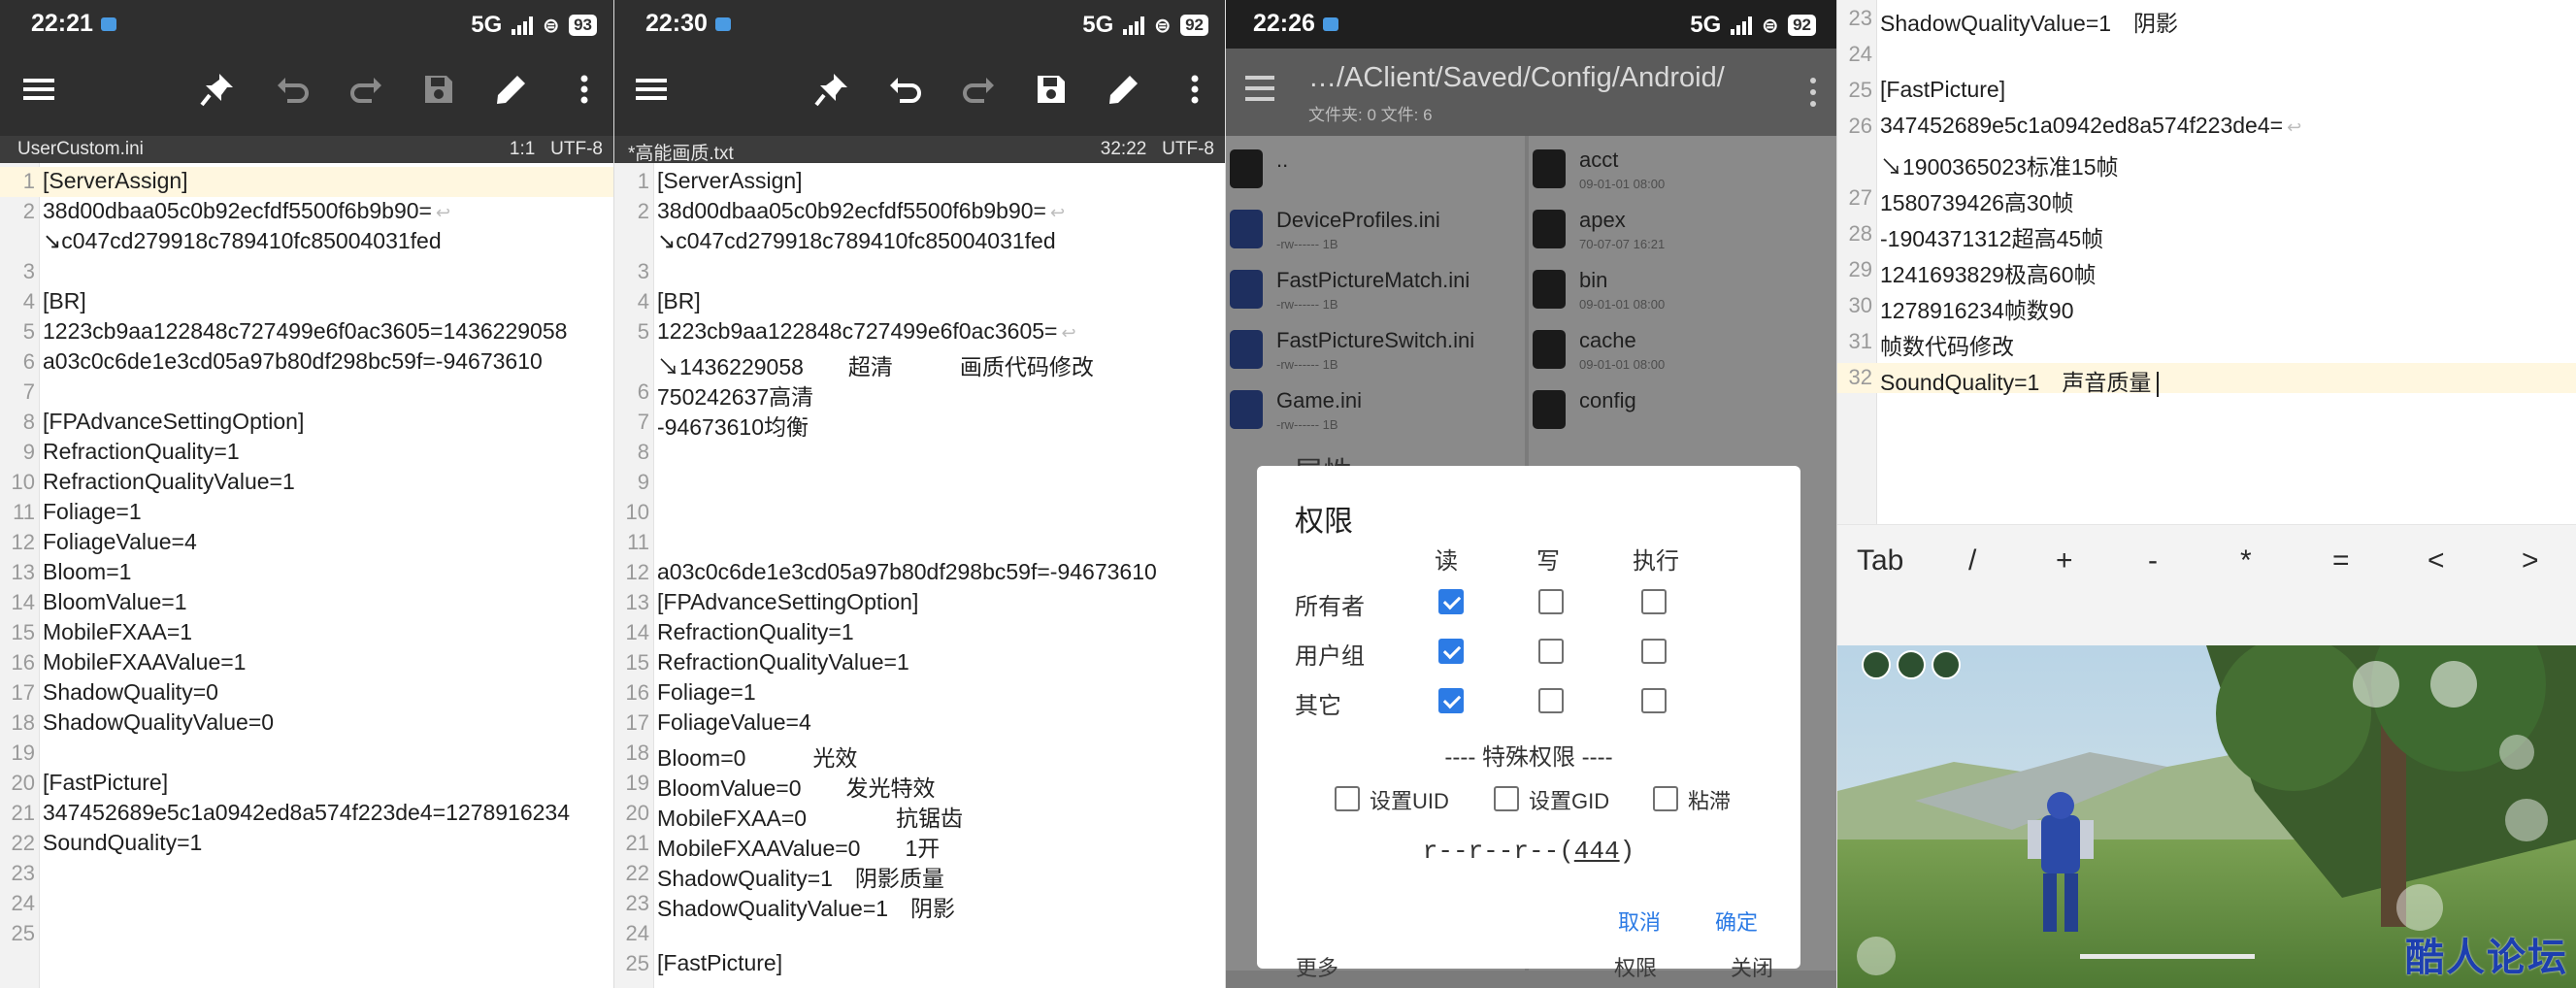  I want to click on editor-line: 15 RefractionQualityValue=1, so click(920, 663).